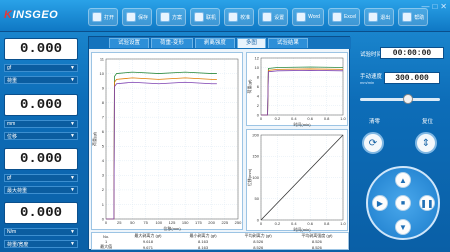 Image resolution: width=450 pixels, height=252 pixels. Describe the element at coordinates (233, 17) in the screenshot. I see `calibrate-icon` at that location.